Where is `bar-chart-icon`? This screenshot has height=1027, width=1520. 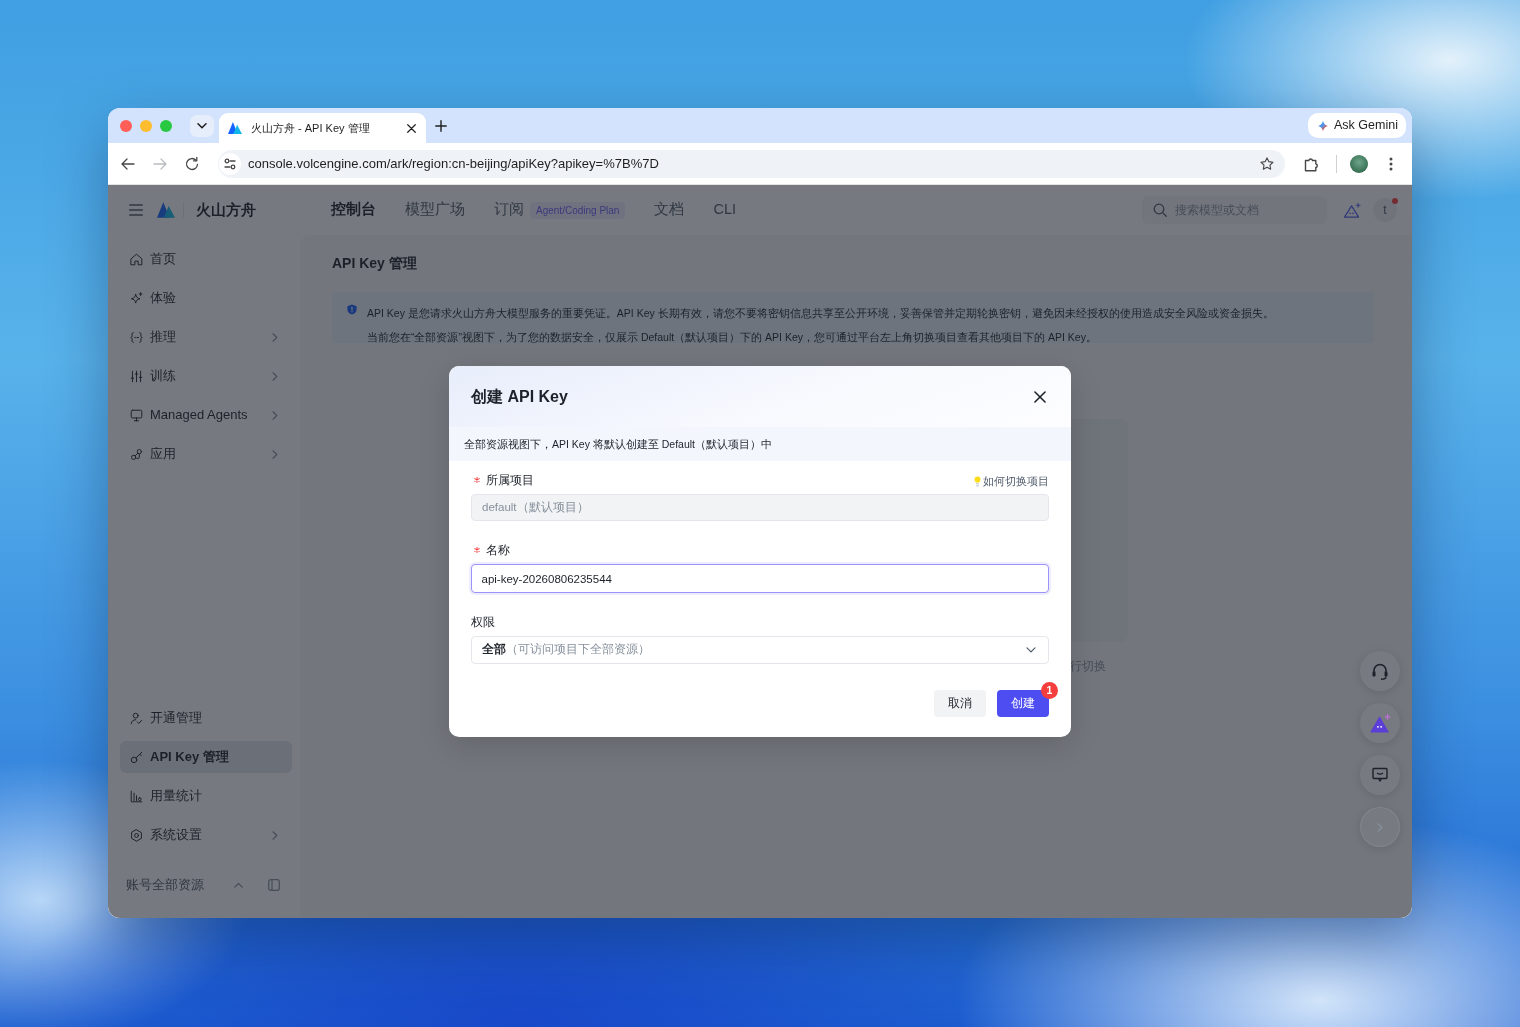
bar-chart-icon is located at coordinates (136, 796).